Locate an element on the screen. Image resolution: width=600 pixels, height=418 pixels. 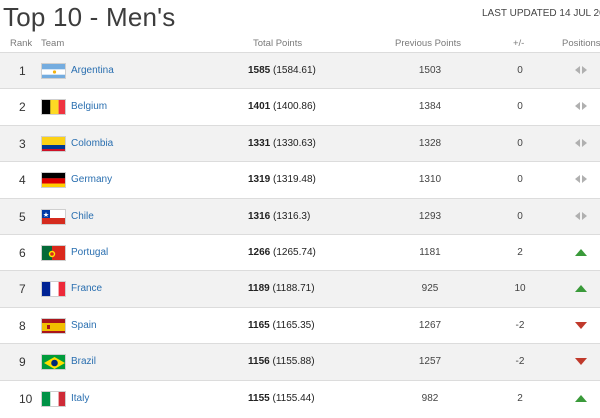
table-row: 2 Belgium 1401 (1400.86) 1384 0 is located at coordinates (300, 106).